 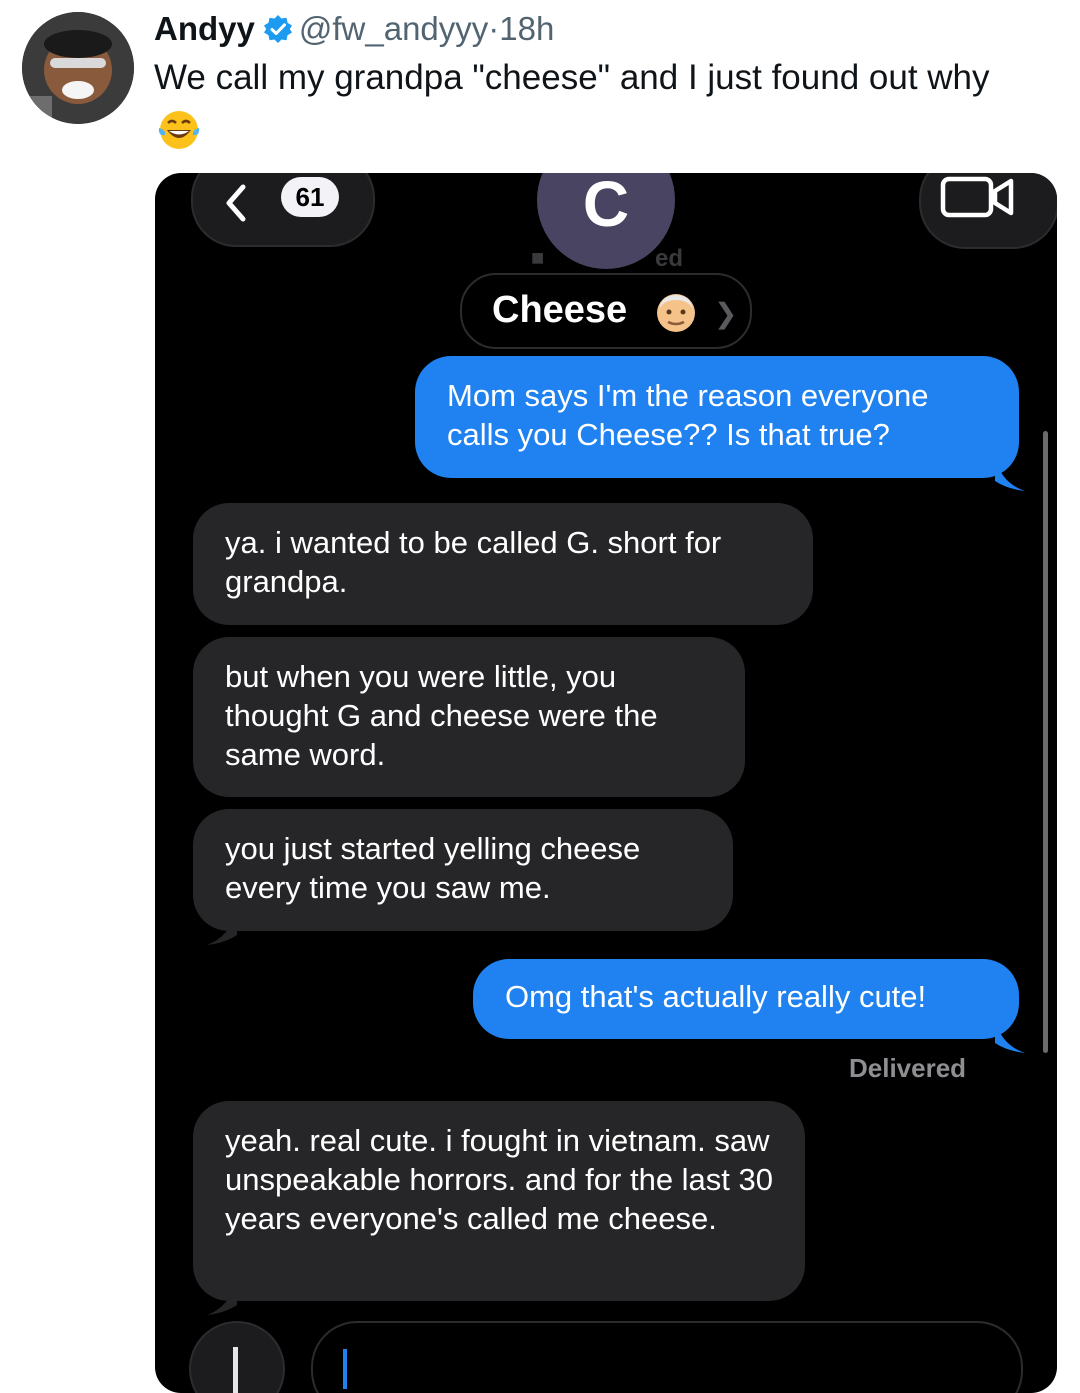 I want to click on profile-avatar, so click(x=78, y=68).